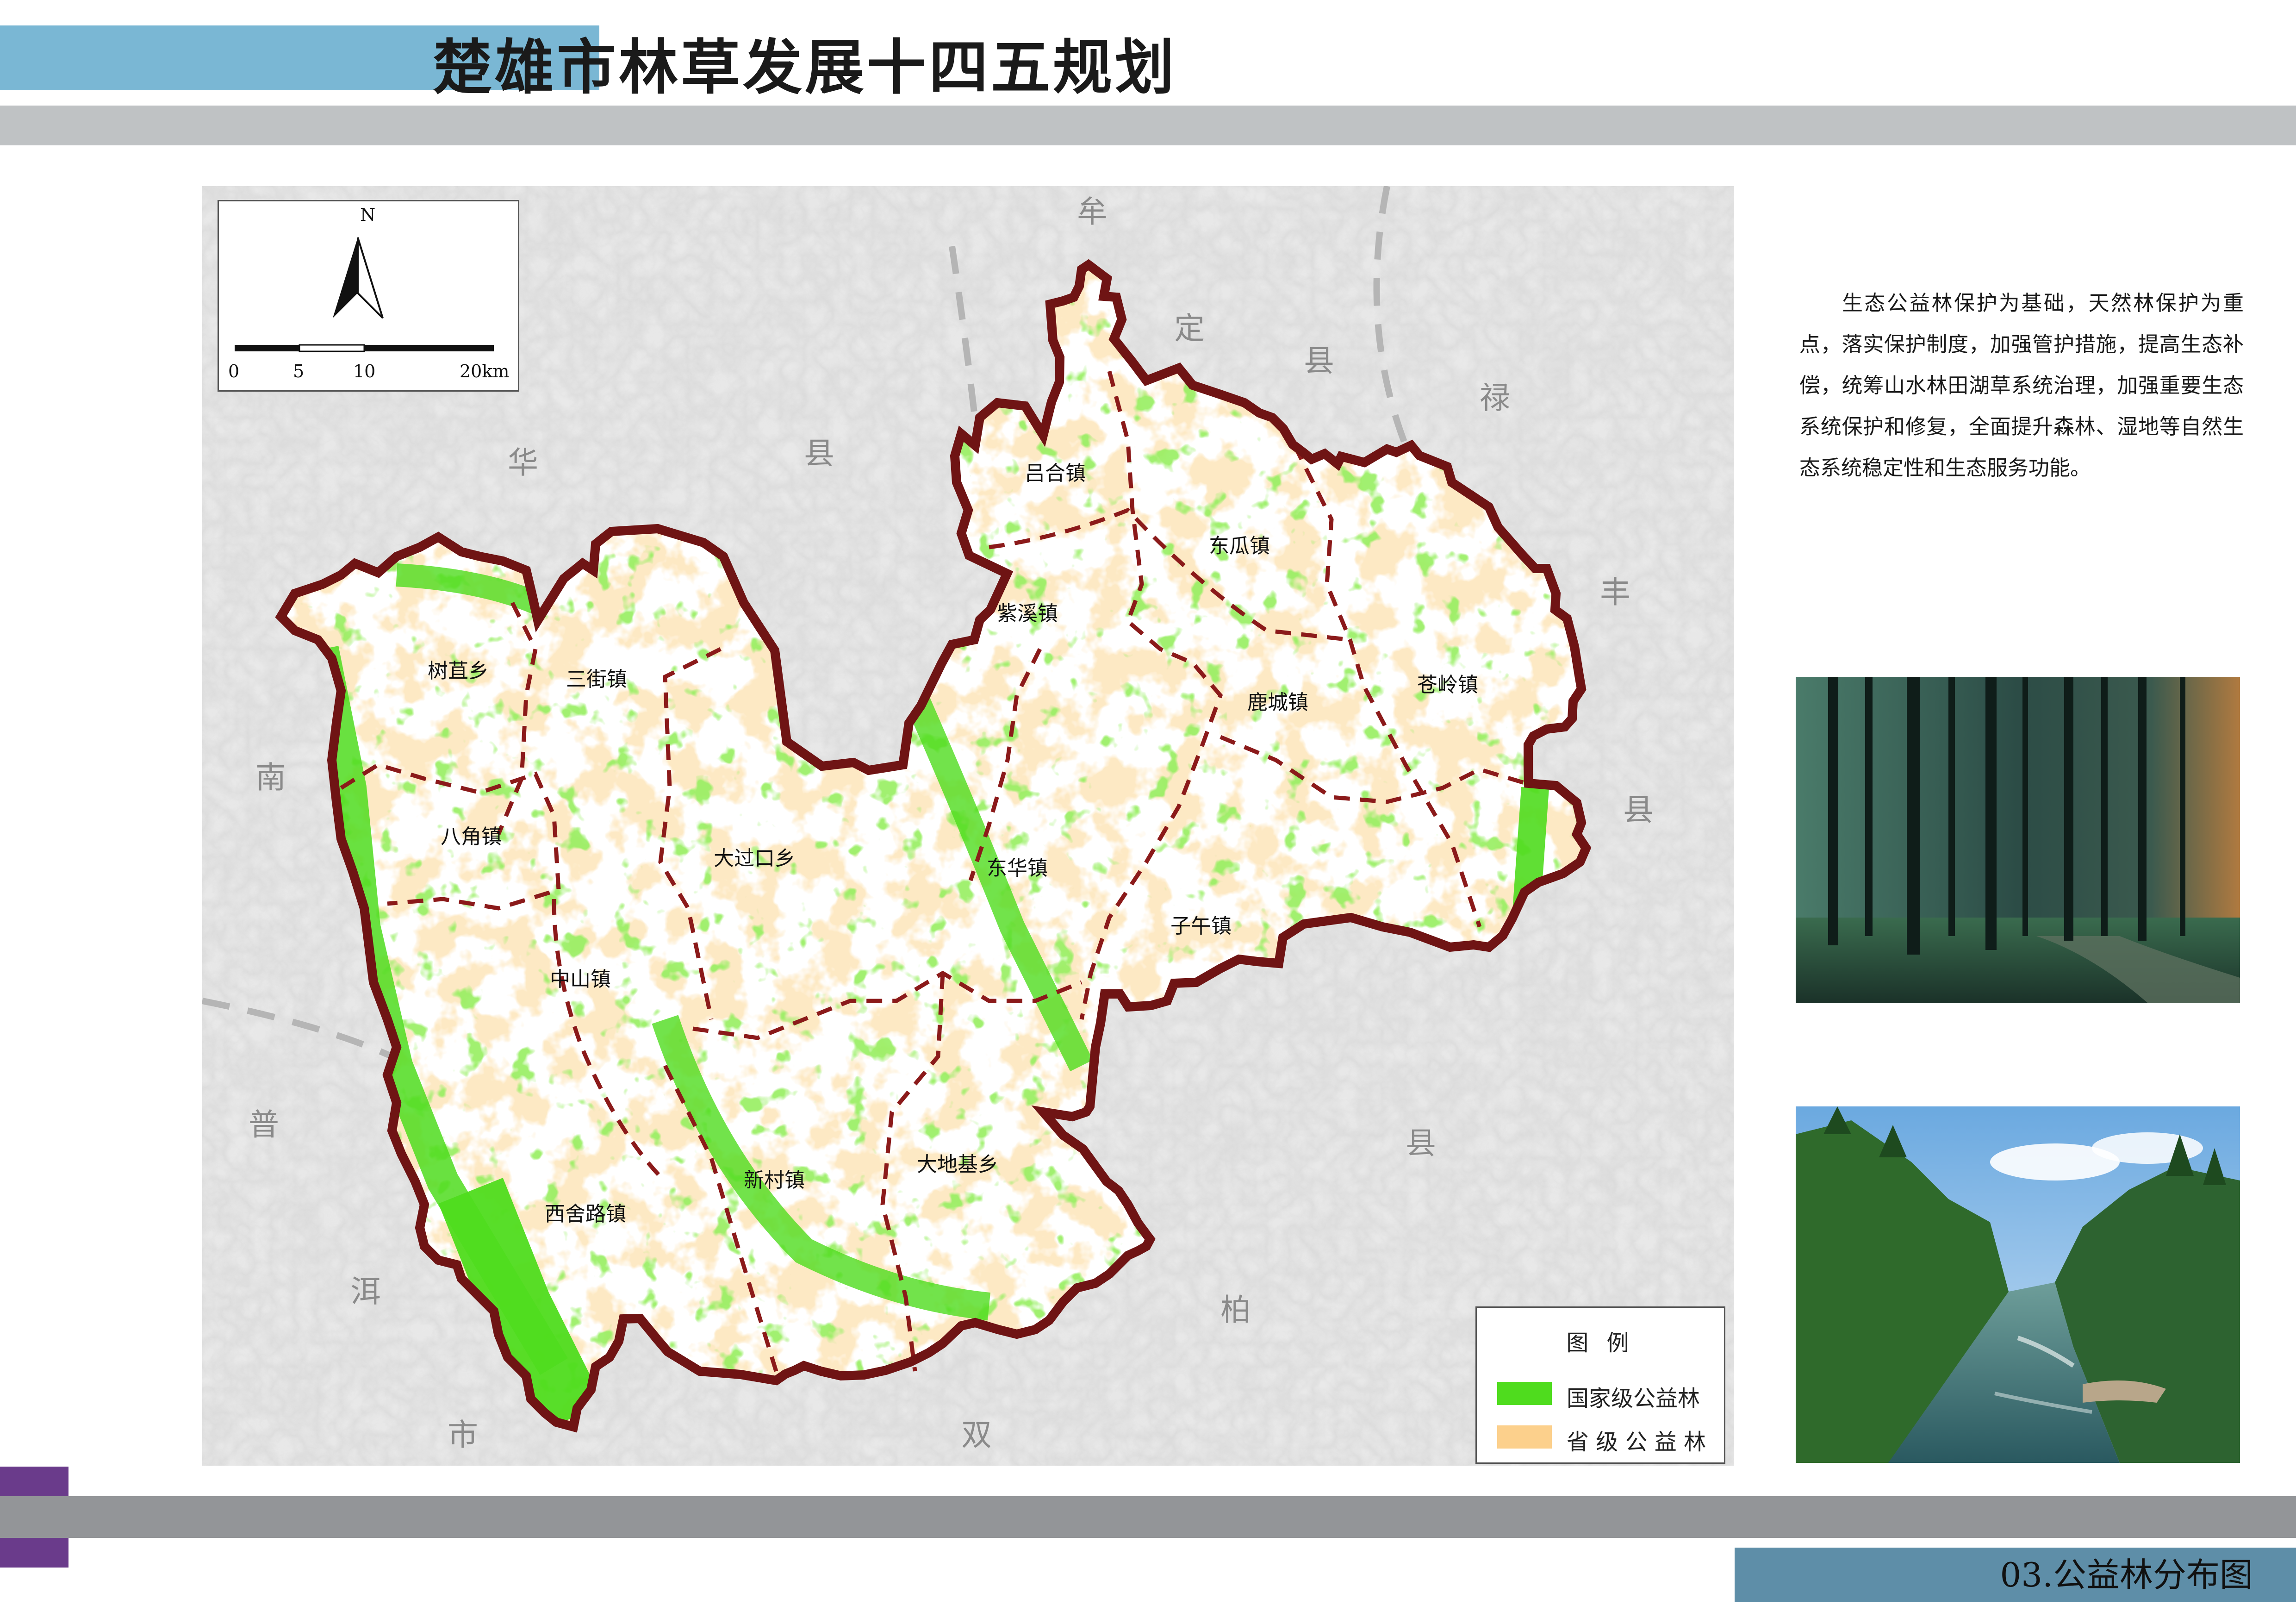 Image resolution: width=2296 pixels, height=1624 pixels. I want to click on footer-divider-band, so click(1148, 1517).